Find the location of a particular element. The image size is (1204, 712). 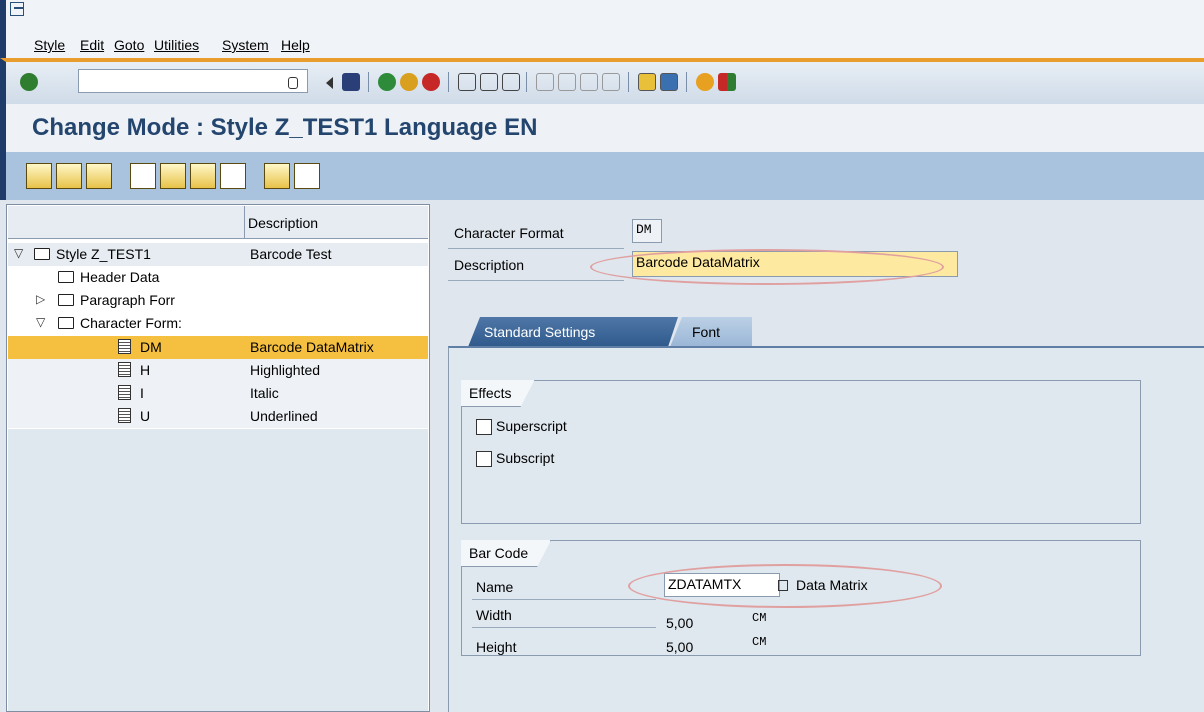

barcode-width-value: 5,00 is located at coordinates (680, 623).